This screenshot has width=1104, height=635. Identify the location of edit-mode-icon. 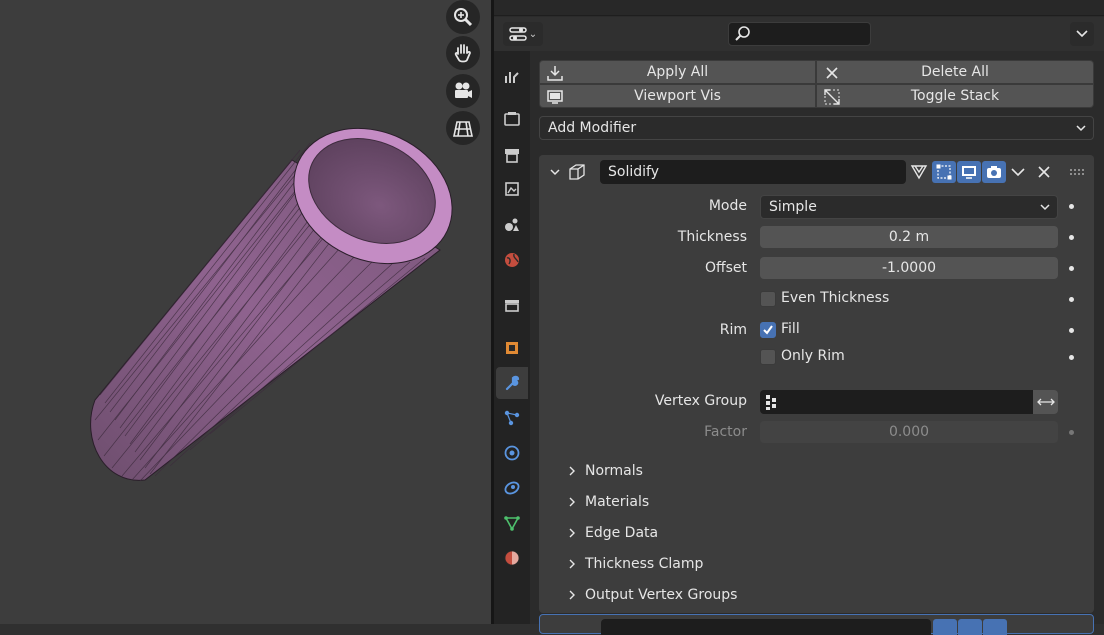
(944, 172).